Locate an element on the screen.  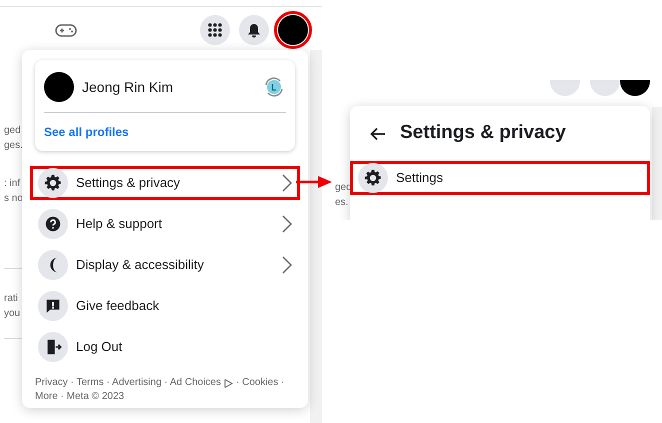
menu-item-label: Settings is located at coordinates (420, 178).